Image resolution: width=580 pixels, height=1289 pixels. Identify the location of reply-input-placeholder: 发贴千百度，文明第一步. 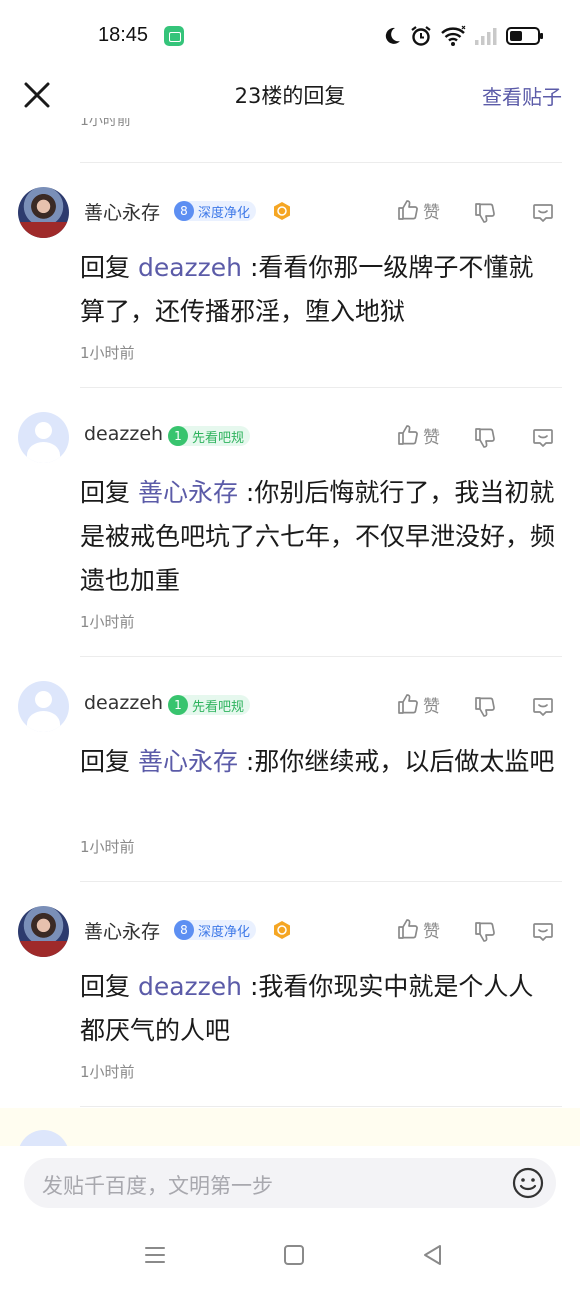
(157, 1186).